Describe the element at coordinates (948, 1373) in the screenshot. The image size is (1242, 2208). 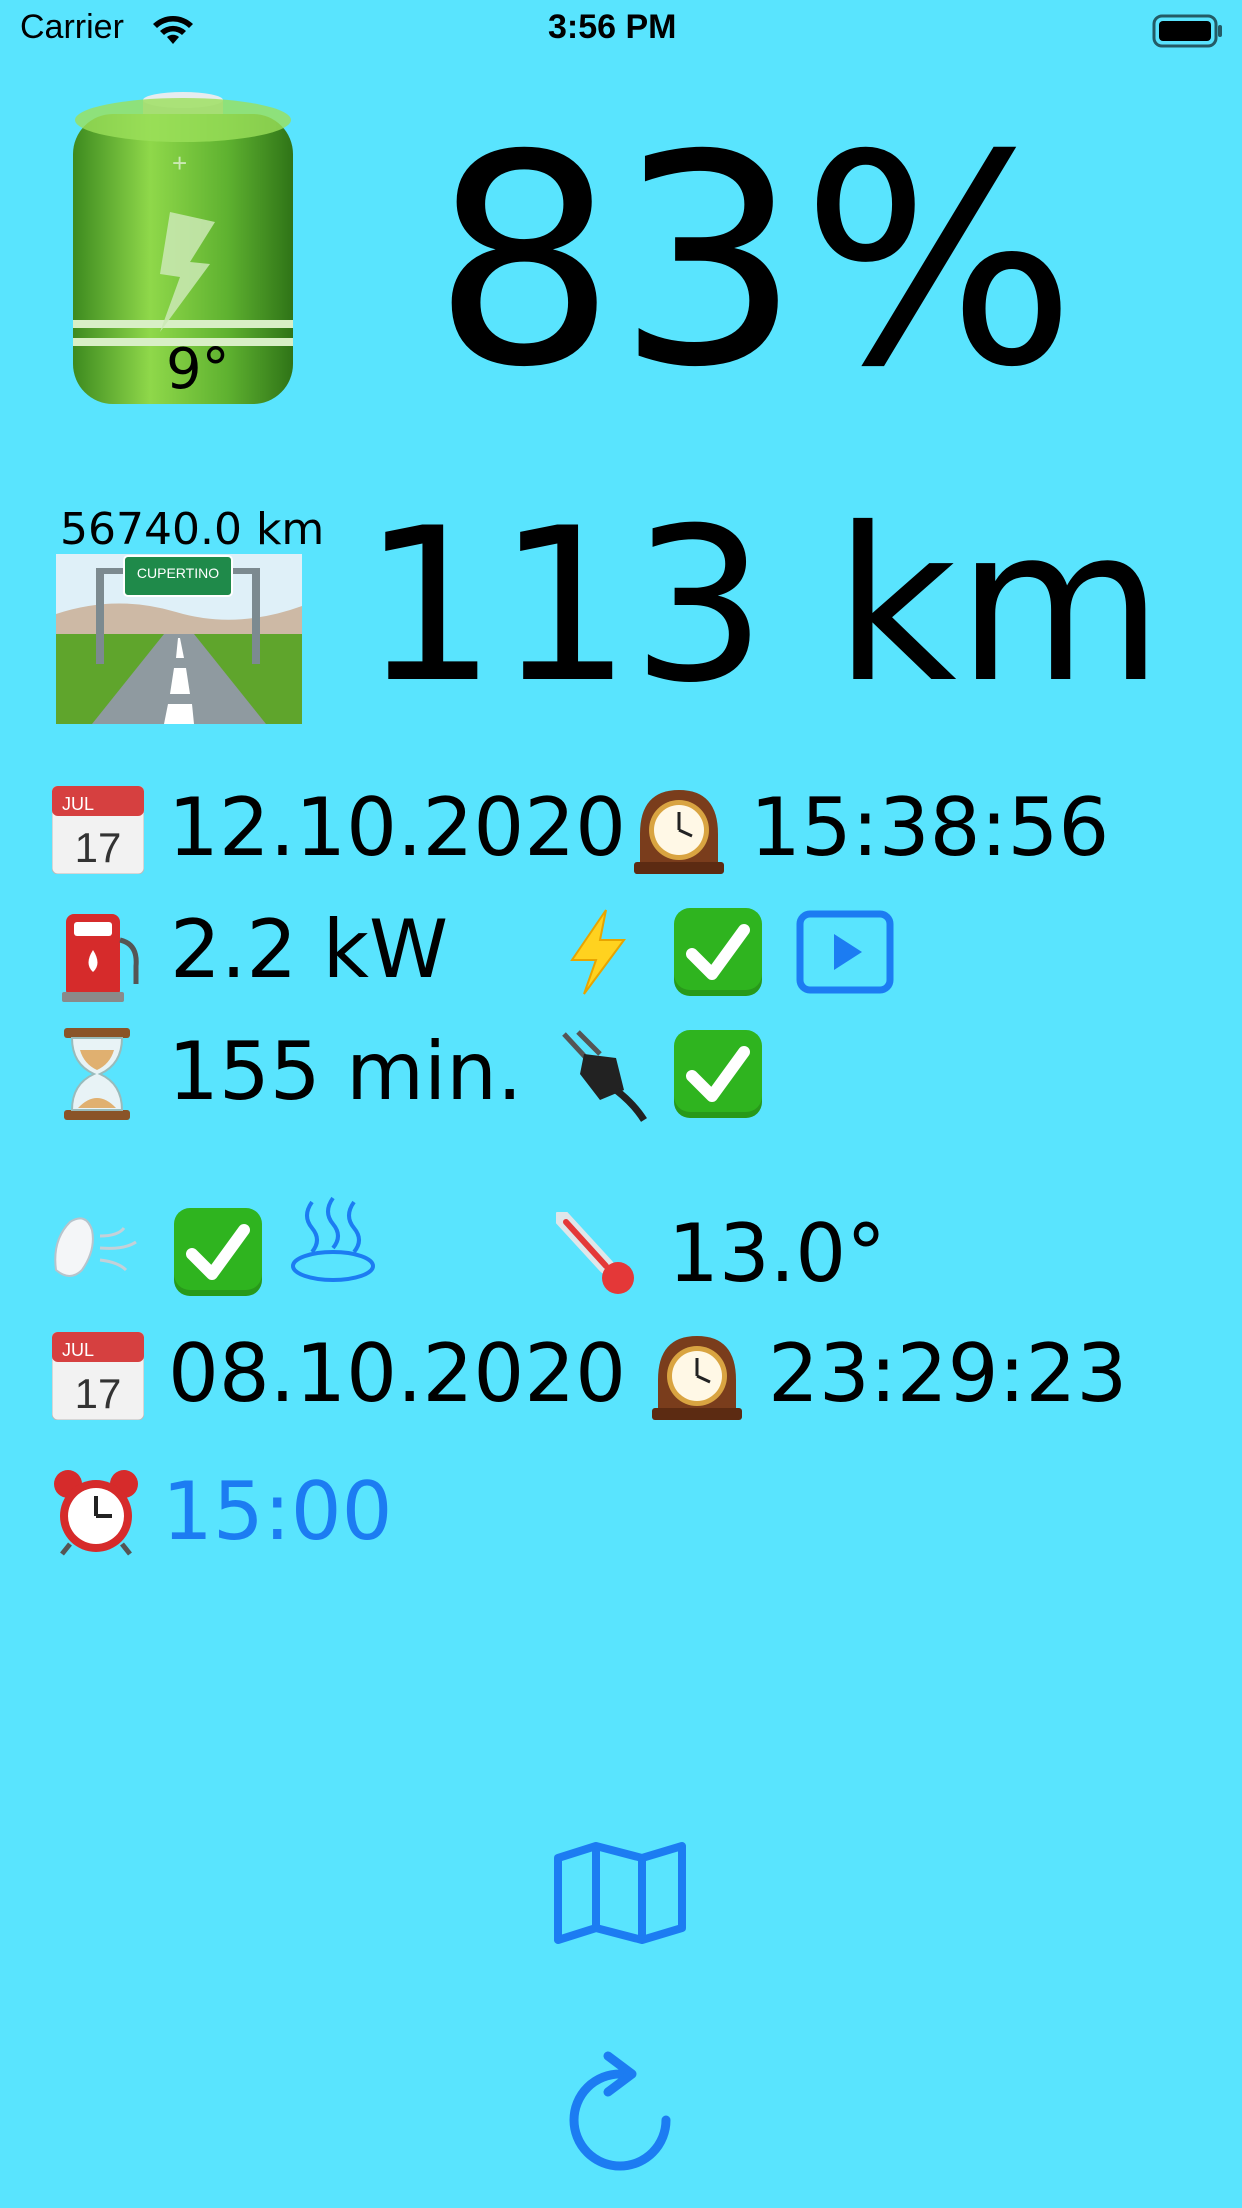
I see `climate-update-time: 23:29:23` at that location.